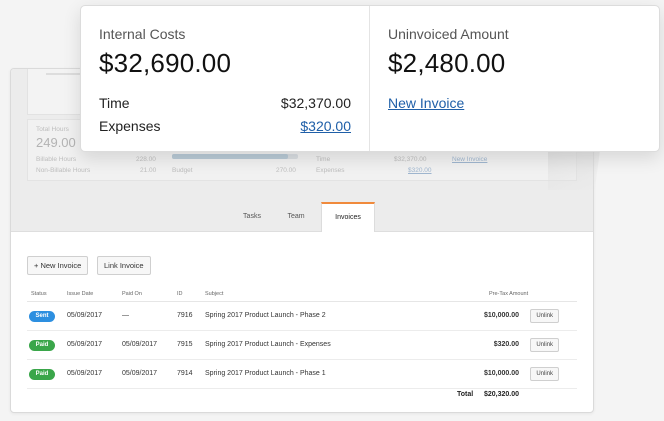  Describe the element at coordinates (146, 159) in the screenshot. I see `billable-hours-value: 228.00` at that location.